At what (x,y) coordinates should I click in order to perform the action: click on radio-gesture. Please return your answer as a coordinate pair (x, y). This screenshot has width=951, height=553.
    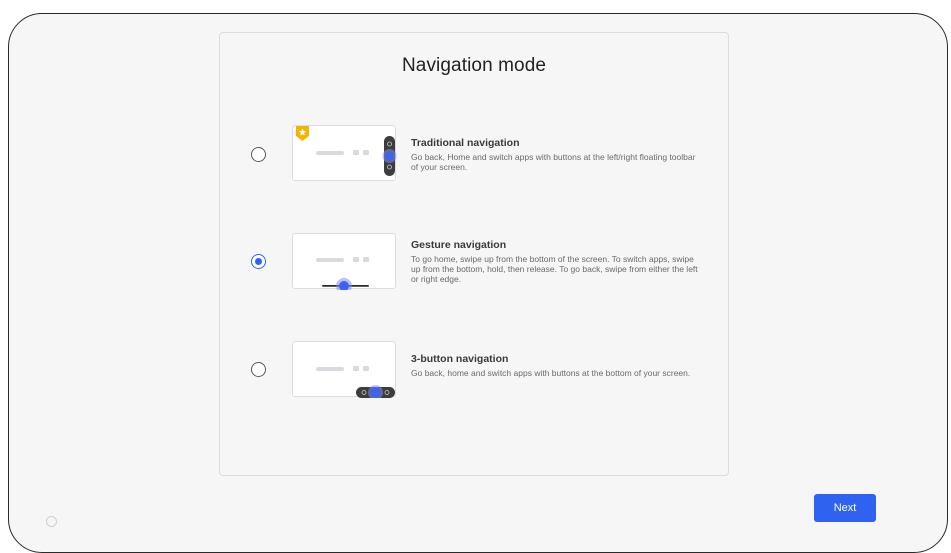
    Looking at the image, I should click on (258, 261).